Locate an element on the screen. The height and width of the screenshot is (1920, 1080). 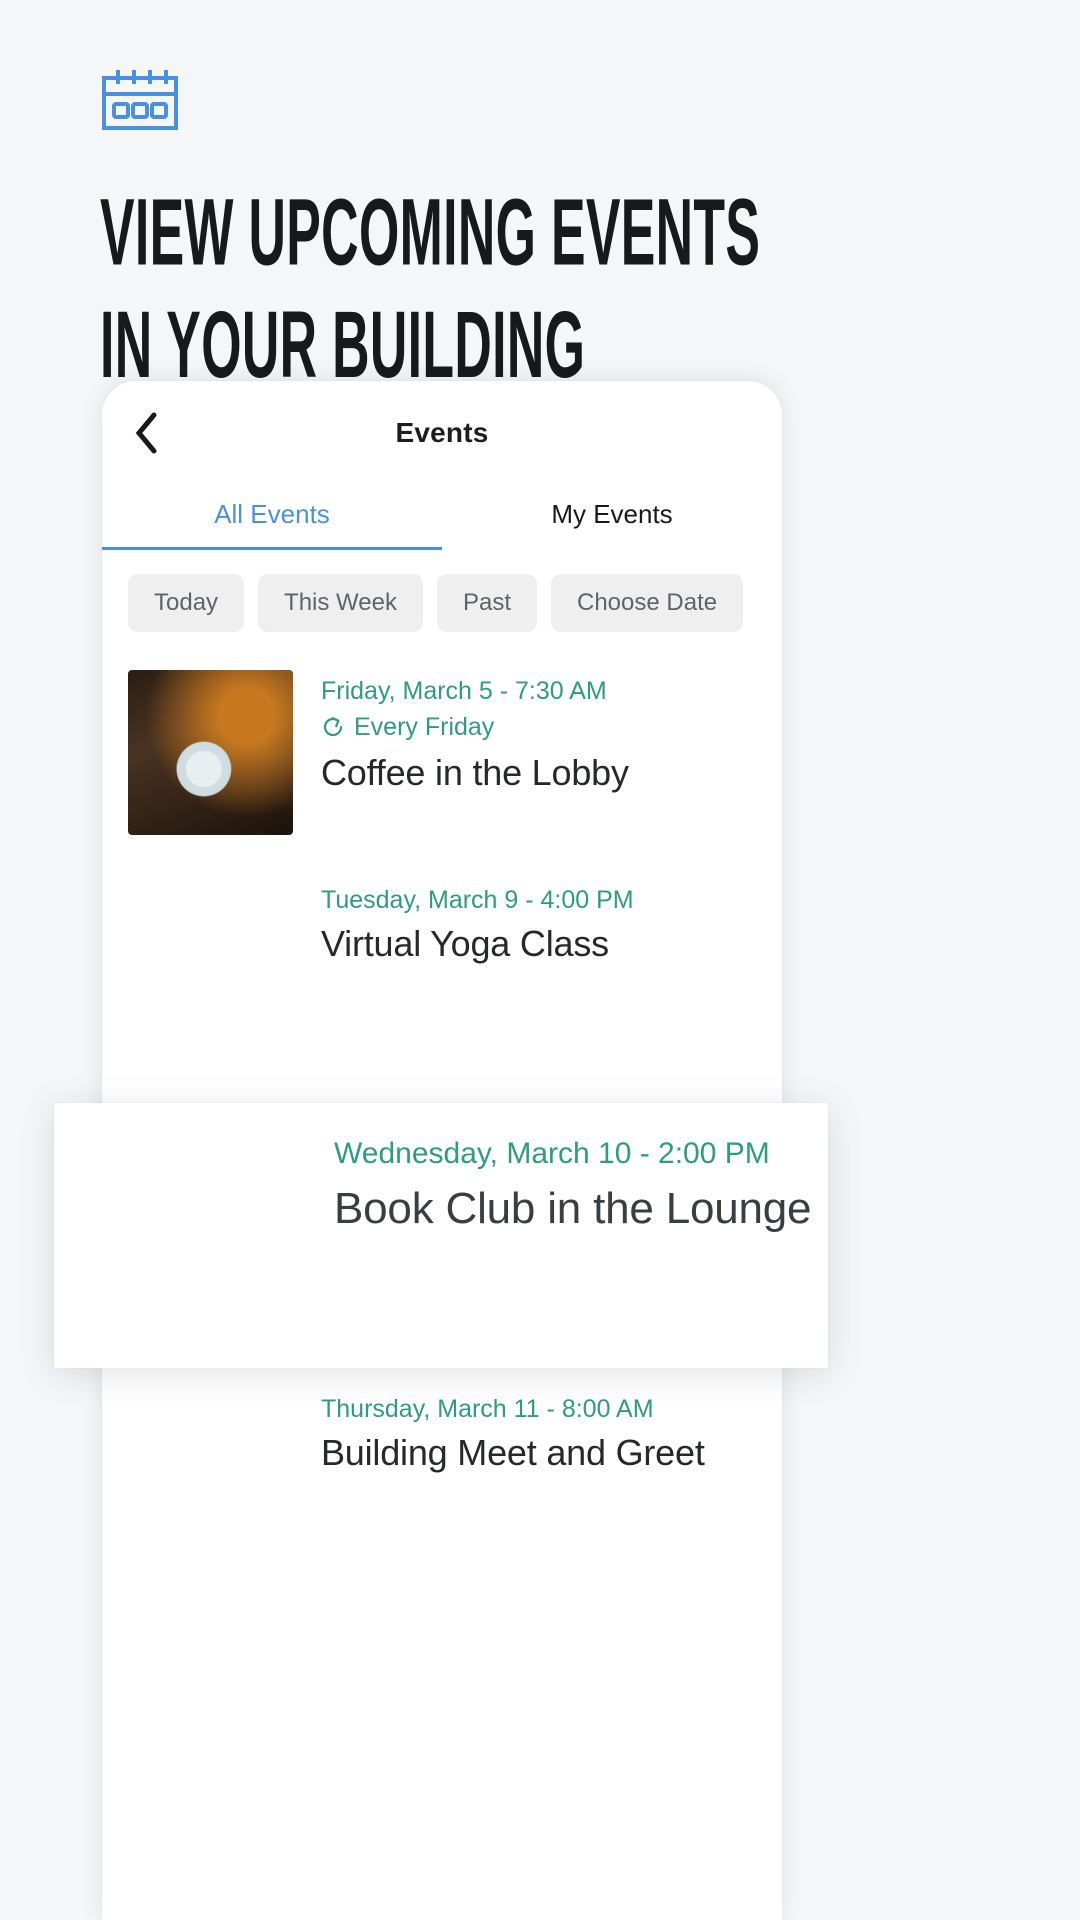
chevron-left-icon is located at coordinates (146, 433).